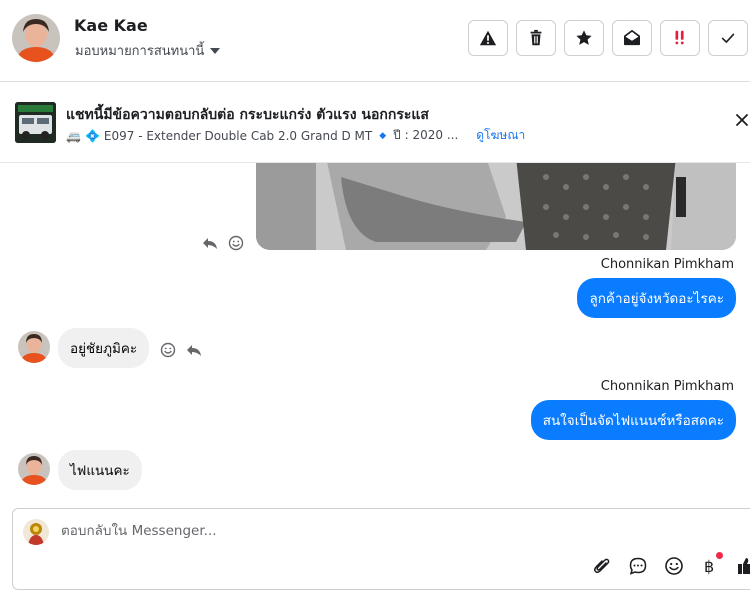 The height and width of the screenshot is (599, 750). I want to click on delete-button, so click(536, 38).